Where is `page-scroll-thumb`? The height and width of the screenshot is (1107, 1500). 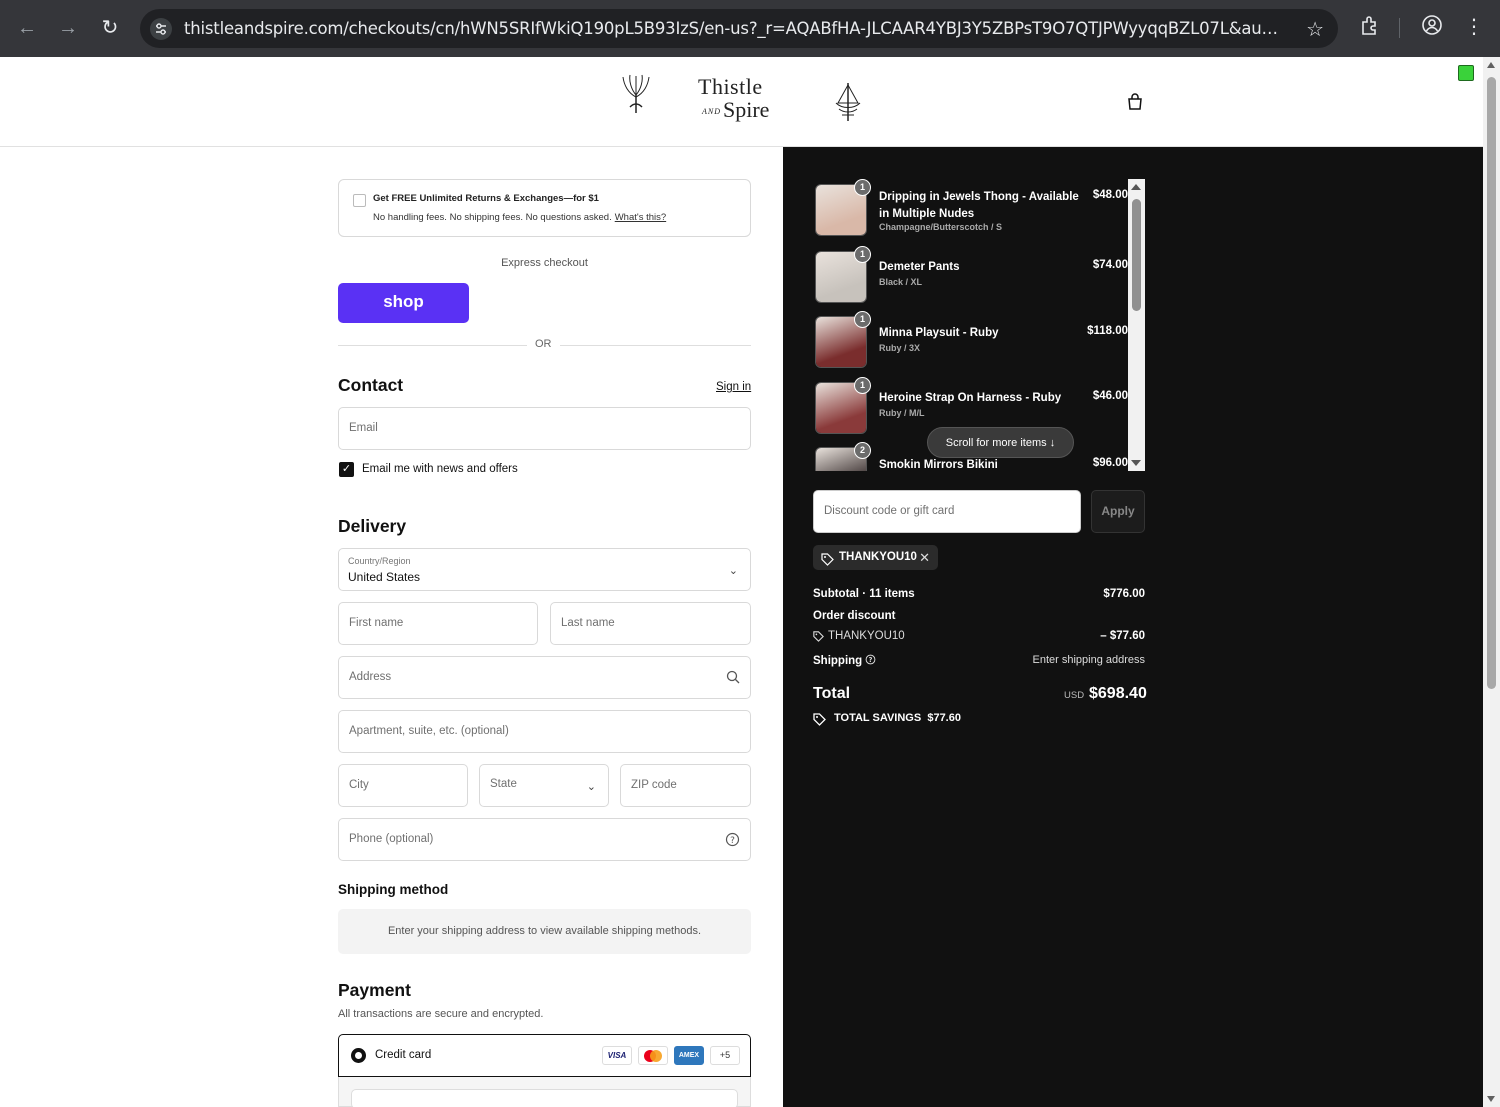 page-scroll-thumb is located at coordinates (1491, 383).